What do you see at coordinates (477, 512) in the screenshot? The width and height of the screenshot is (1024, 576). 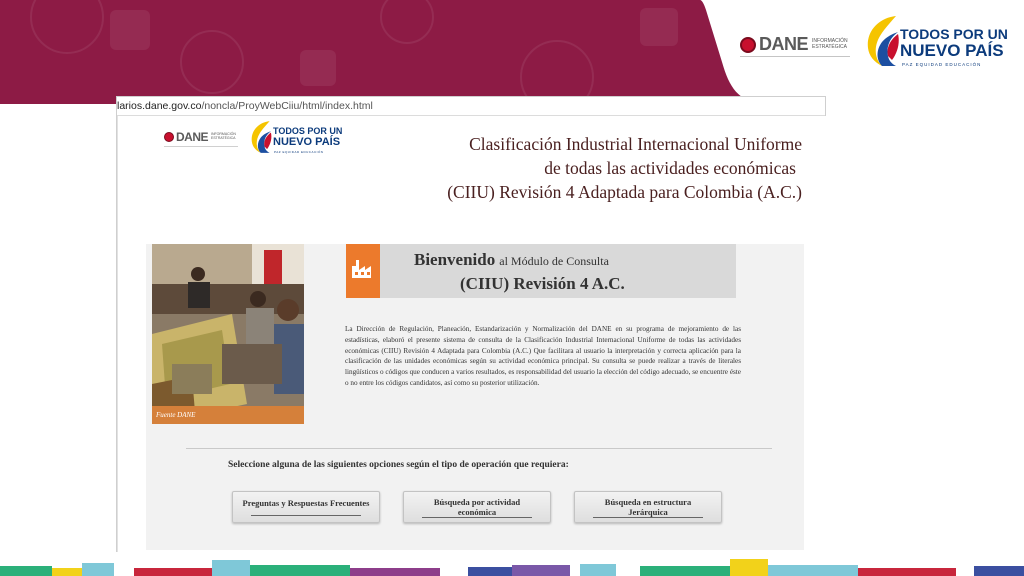 I see `activity-button-label-2: económica` at bounding box center [477, 512].